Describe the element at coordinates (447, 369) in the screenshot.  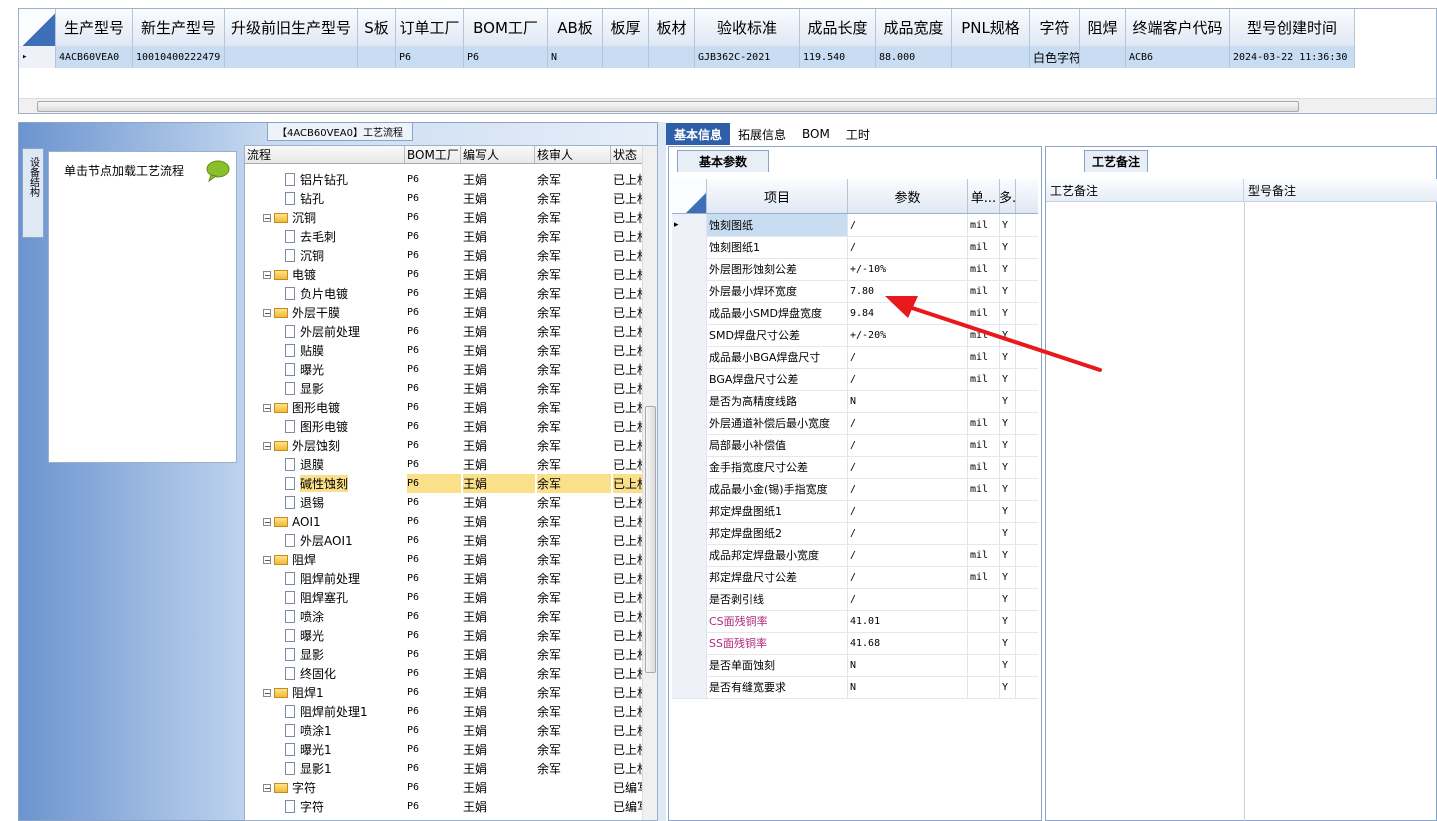
I see `tree-row: 曝光 P6 王娟 余军 已上权` at that location.